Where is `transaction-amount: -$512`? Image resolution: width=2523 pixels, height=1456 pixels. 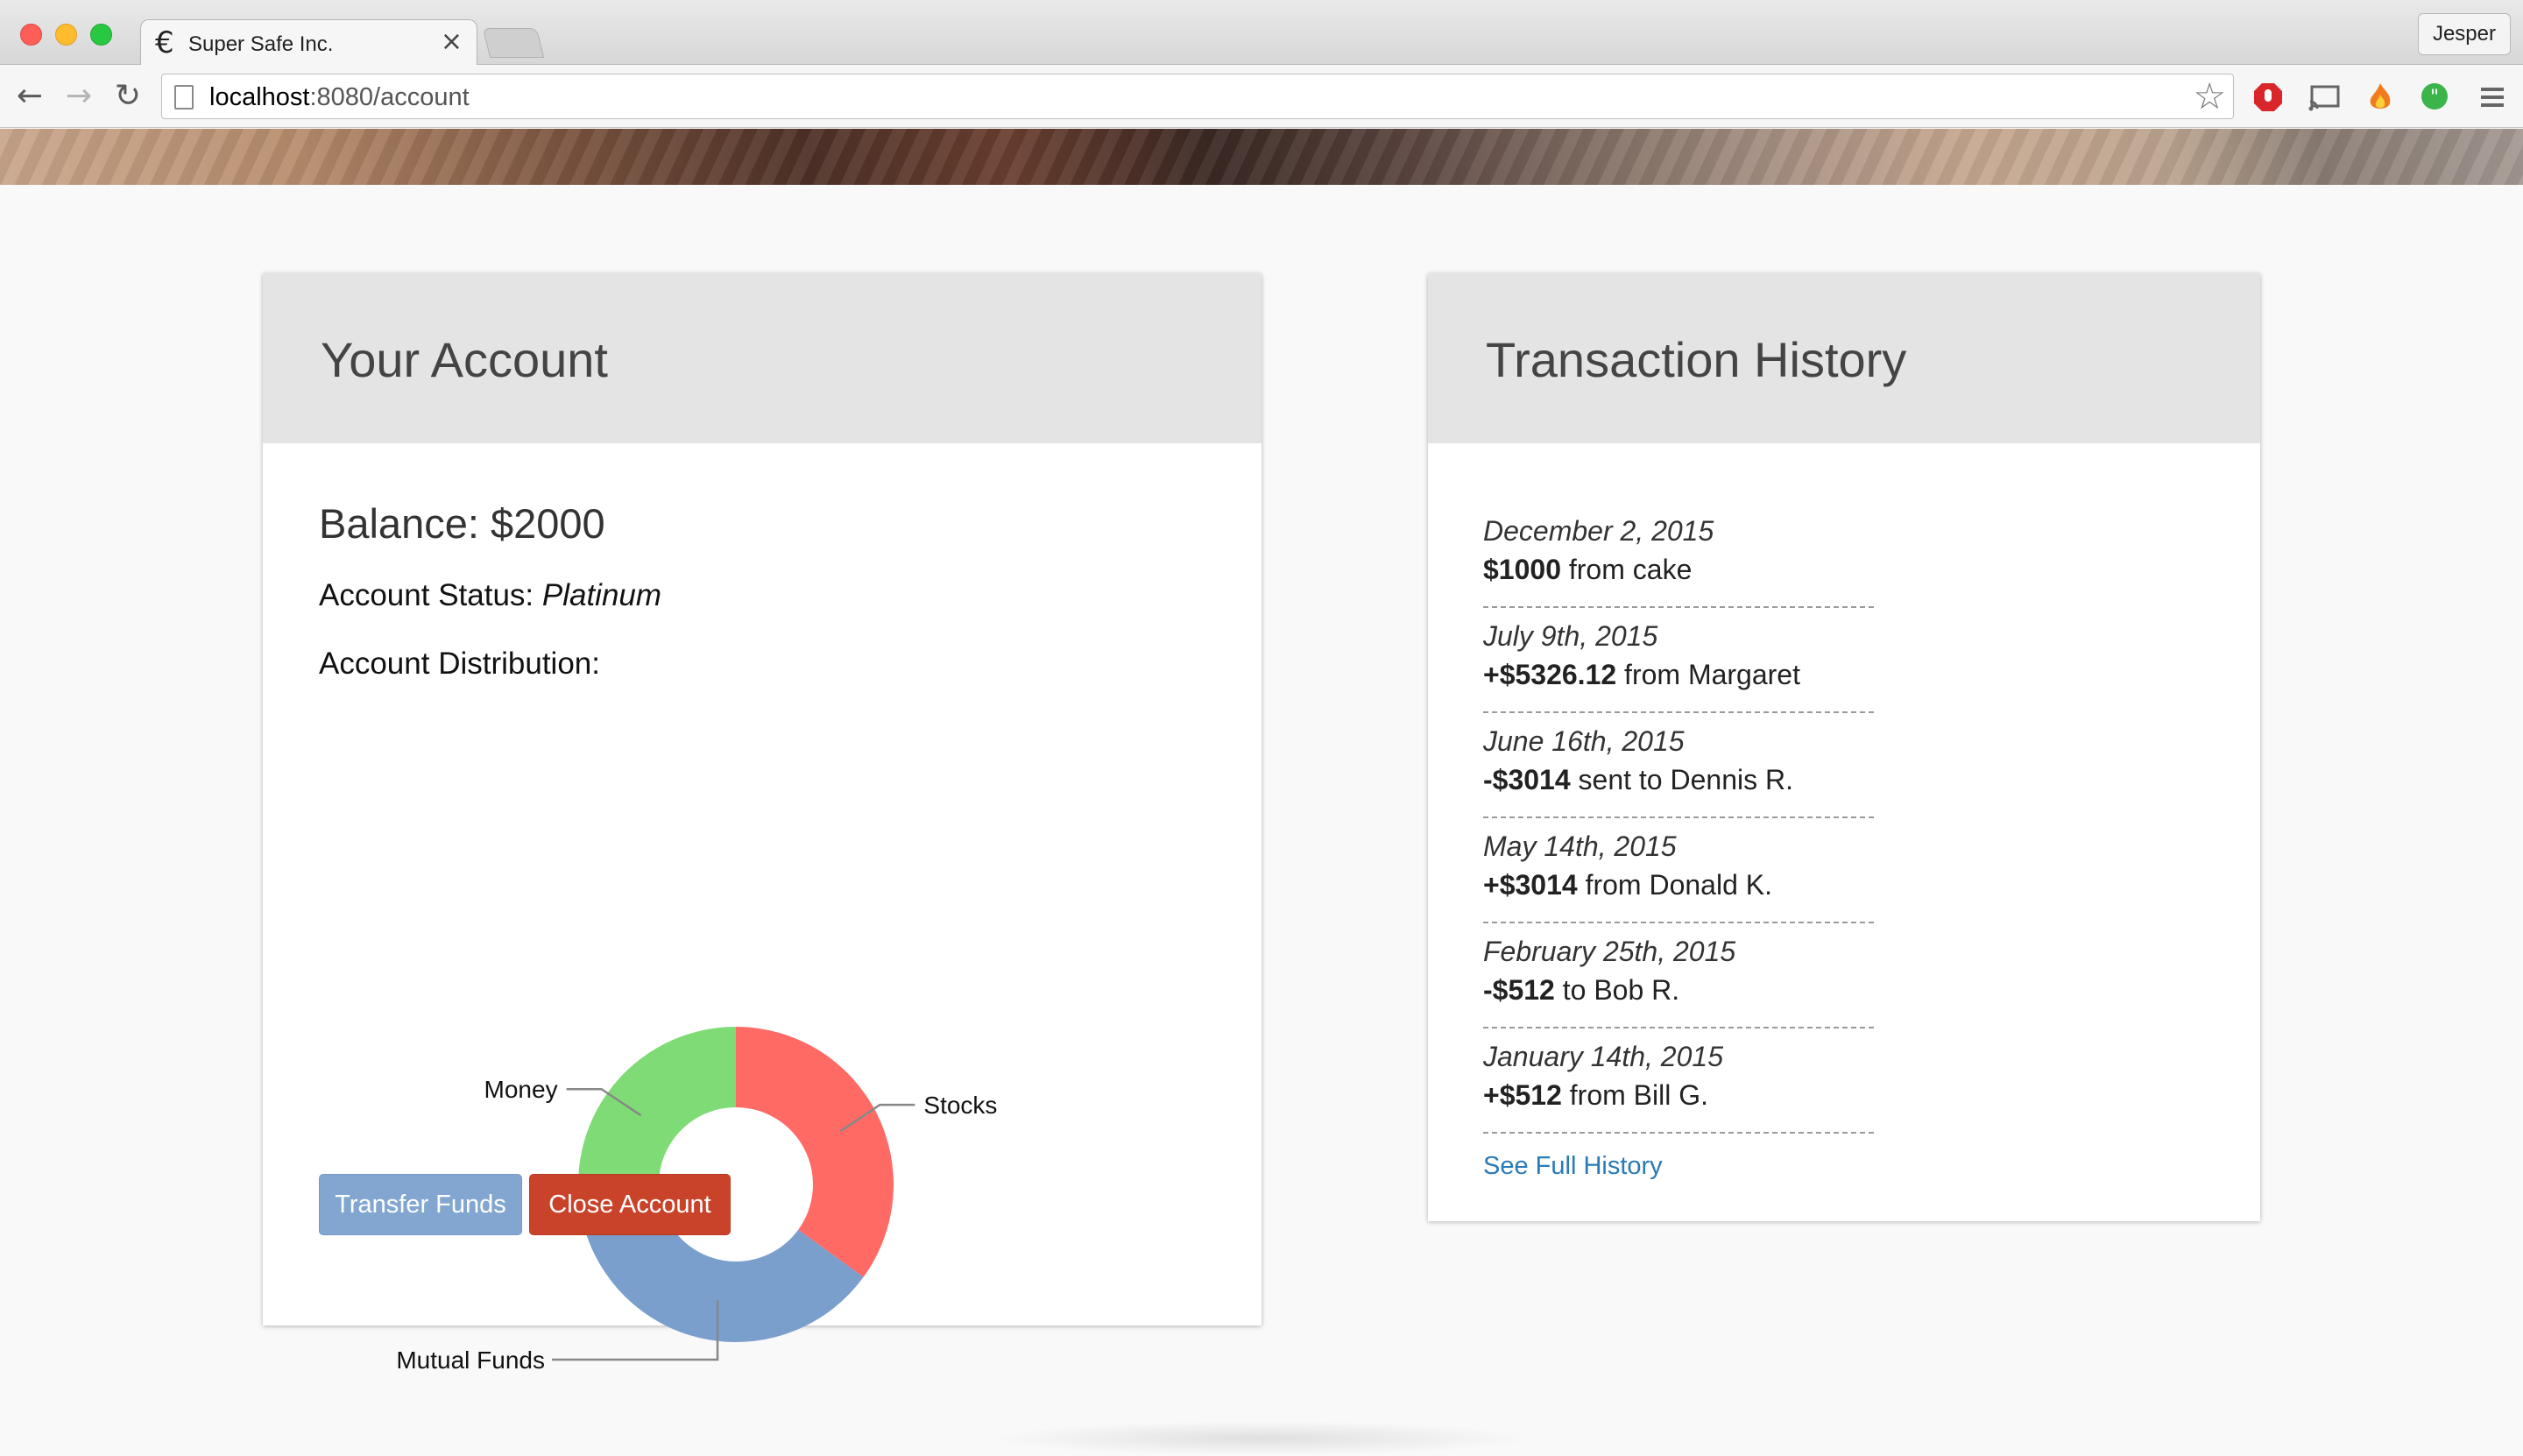
transaction-amount: -$512 is located at coordinates (1519, 990).